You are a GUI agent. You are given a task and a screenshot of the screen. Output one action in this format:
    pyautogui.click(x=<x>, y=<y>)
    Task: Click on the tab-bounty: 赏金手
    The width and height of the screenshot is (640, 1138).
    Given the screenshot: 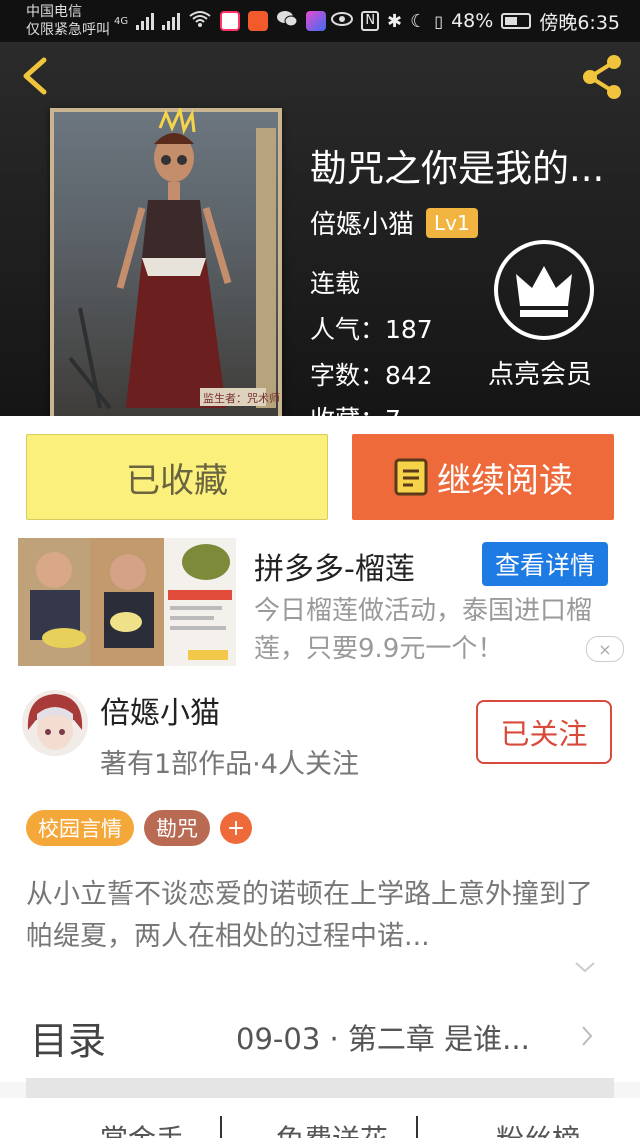 What is the action you would take?
    pyautogui.click(x=142, y=1128)
    